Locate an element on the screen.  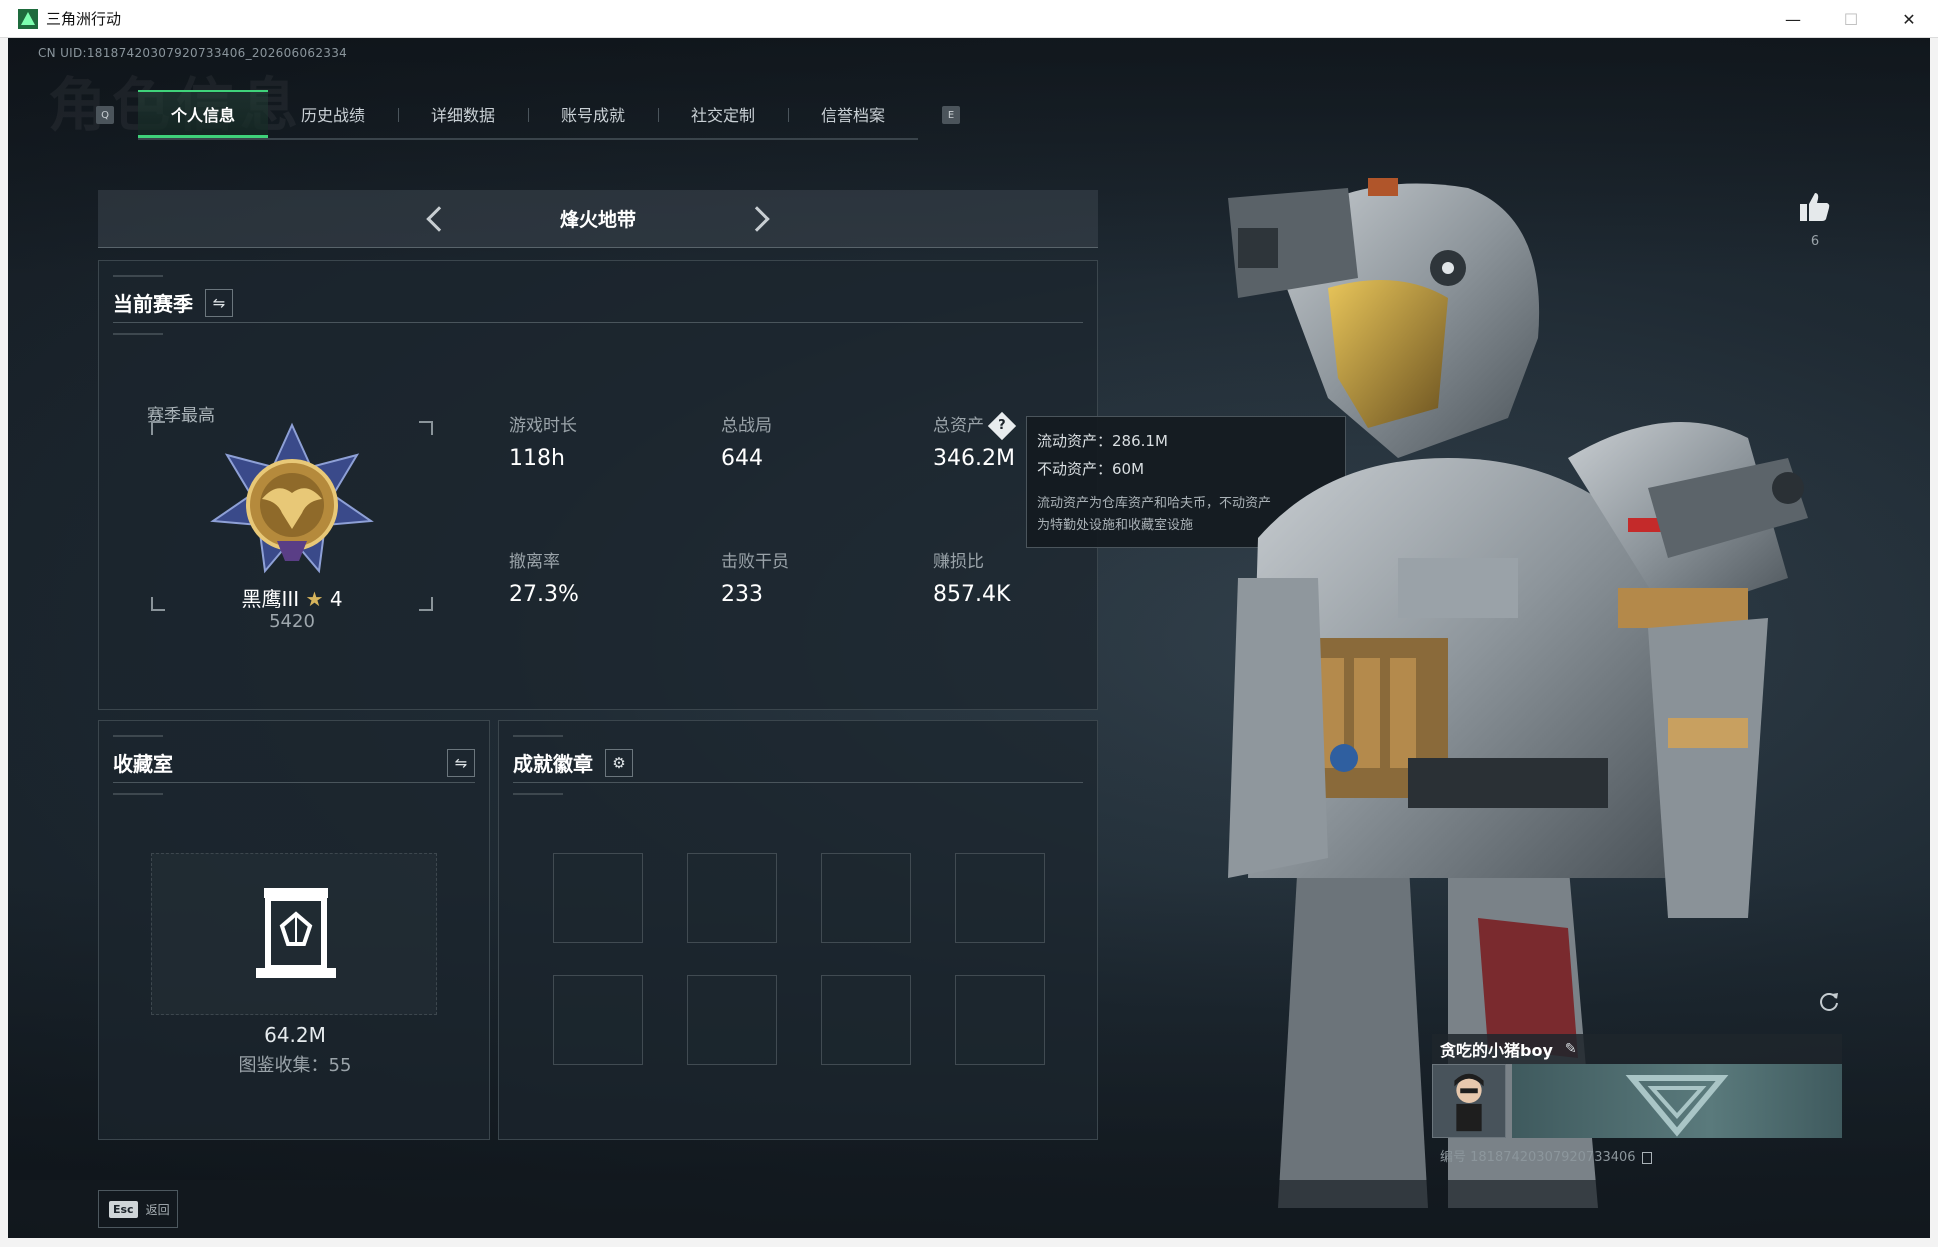
window-controls: — ☐ ✕ is located at coordinates (1851, 19).